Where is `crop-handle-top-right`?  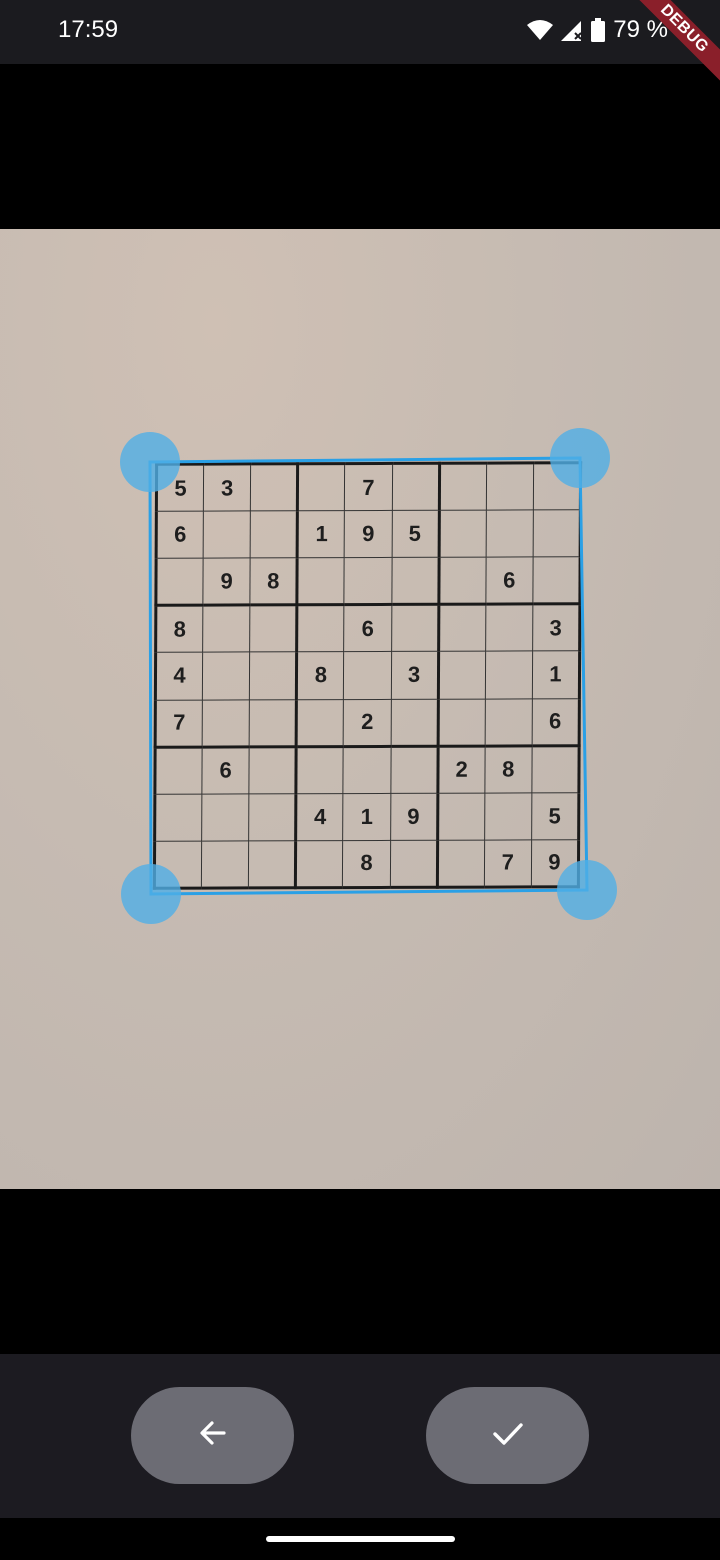
crop-handle-top-right is located at coordinates (580, 458).